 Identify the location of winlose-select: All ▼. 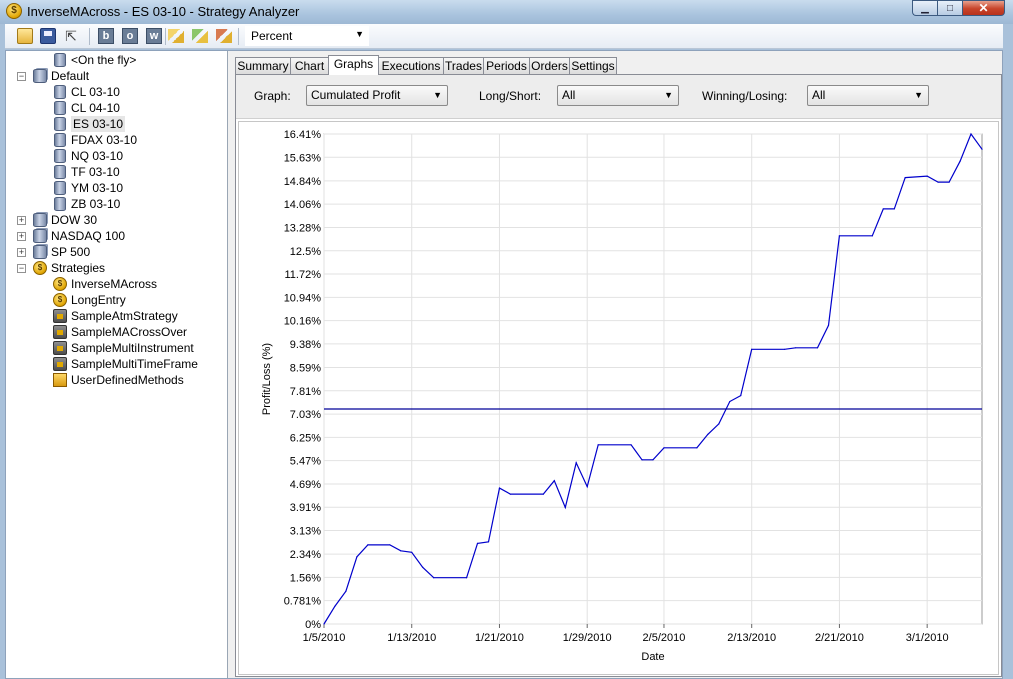
(868, 95).